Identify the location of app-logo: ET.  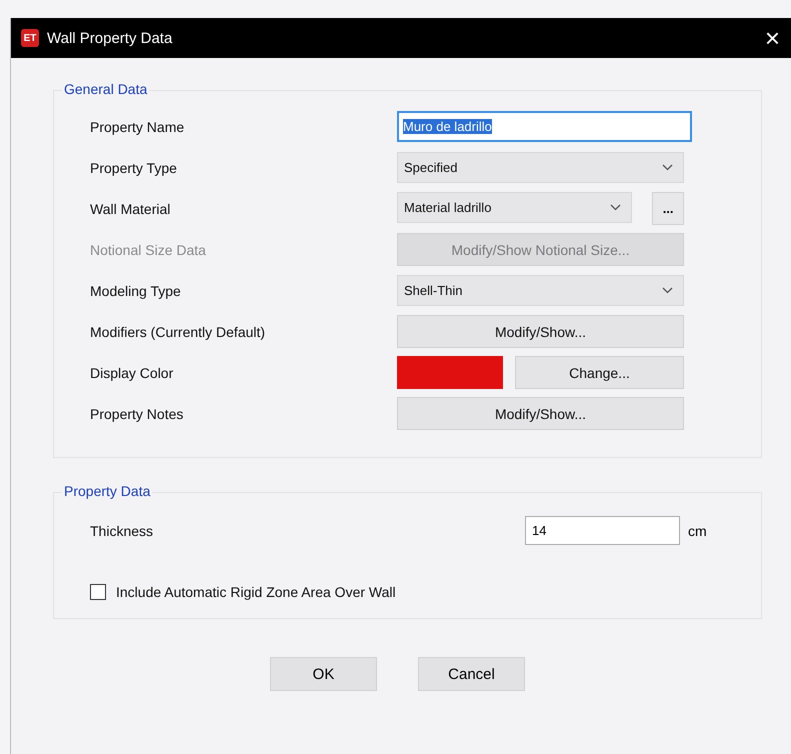
(30, 38).